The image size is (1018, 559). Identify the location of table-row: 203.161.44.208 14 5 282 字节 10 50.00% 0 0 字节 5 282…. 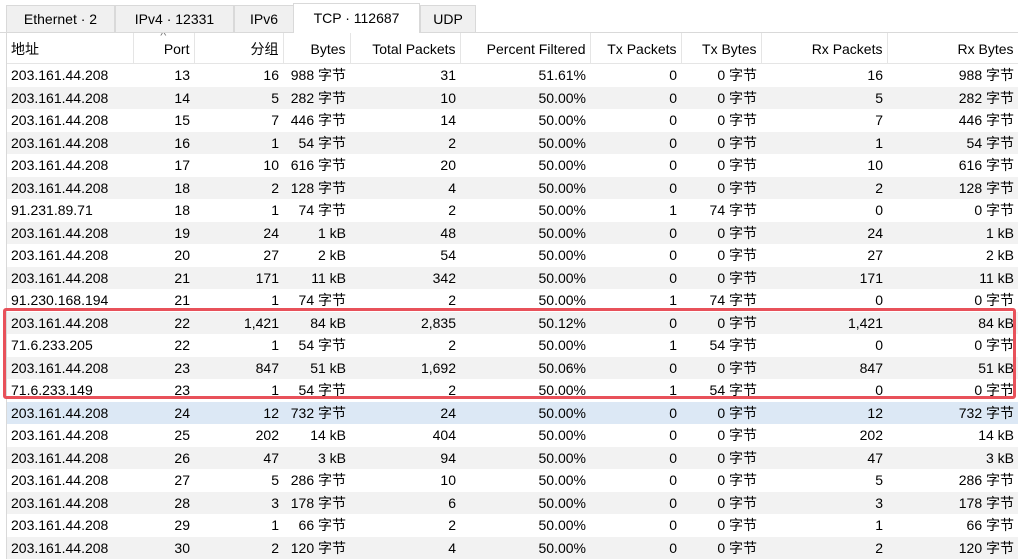
(512, 97).